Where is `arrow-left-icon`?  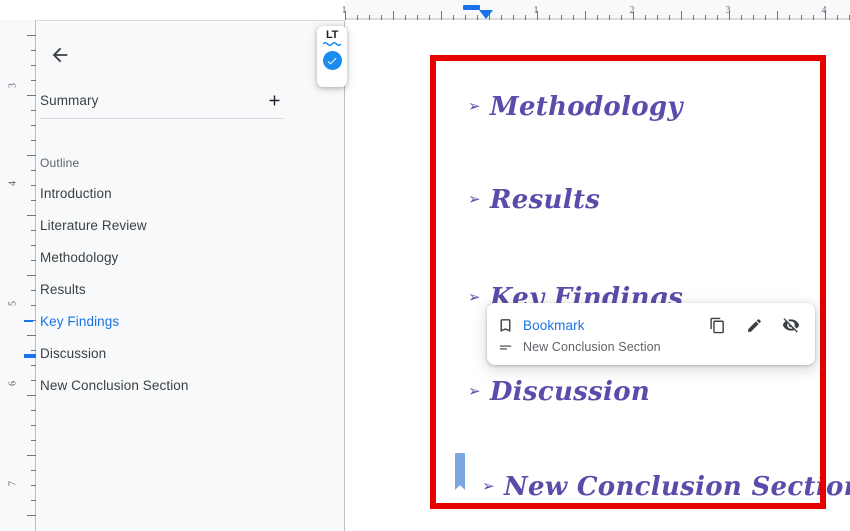
arrow-left-icon is located at coordinates (60, 55).